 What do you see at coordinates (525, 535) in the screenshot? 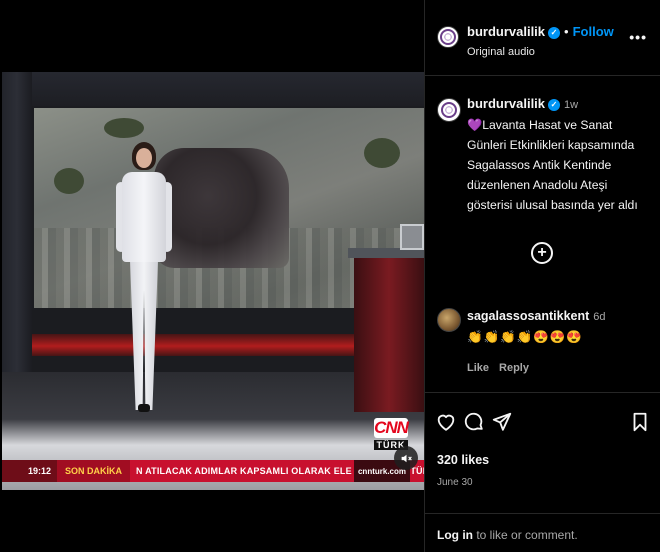
I see `login-prompt-text: to like or comment.` at bounding box center [525, 535].